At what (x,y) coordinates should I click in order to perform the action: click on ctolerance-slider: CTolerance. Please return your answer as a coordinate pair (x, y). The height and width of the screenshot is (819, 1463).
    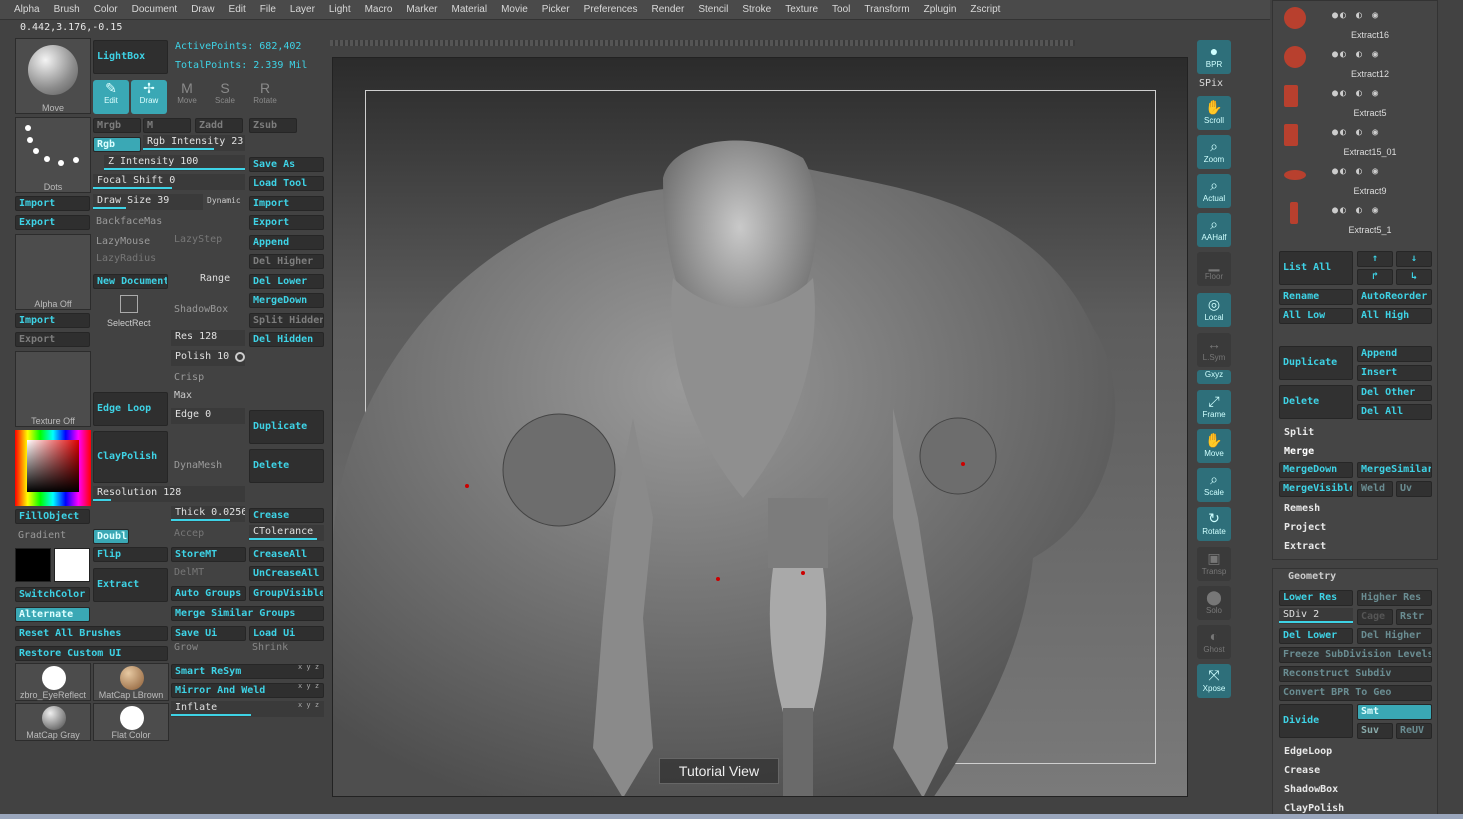
    Looking at the image, I should click on (286, 533).